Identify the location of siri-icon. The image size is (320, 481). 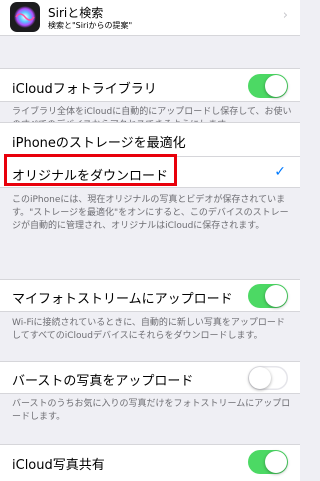
(25, 17).